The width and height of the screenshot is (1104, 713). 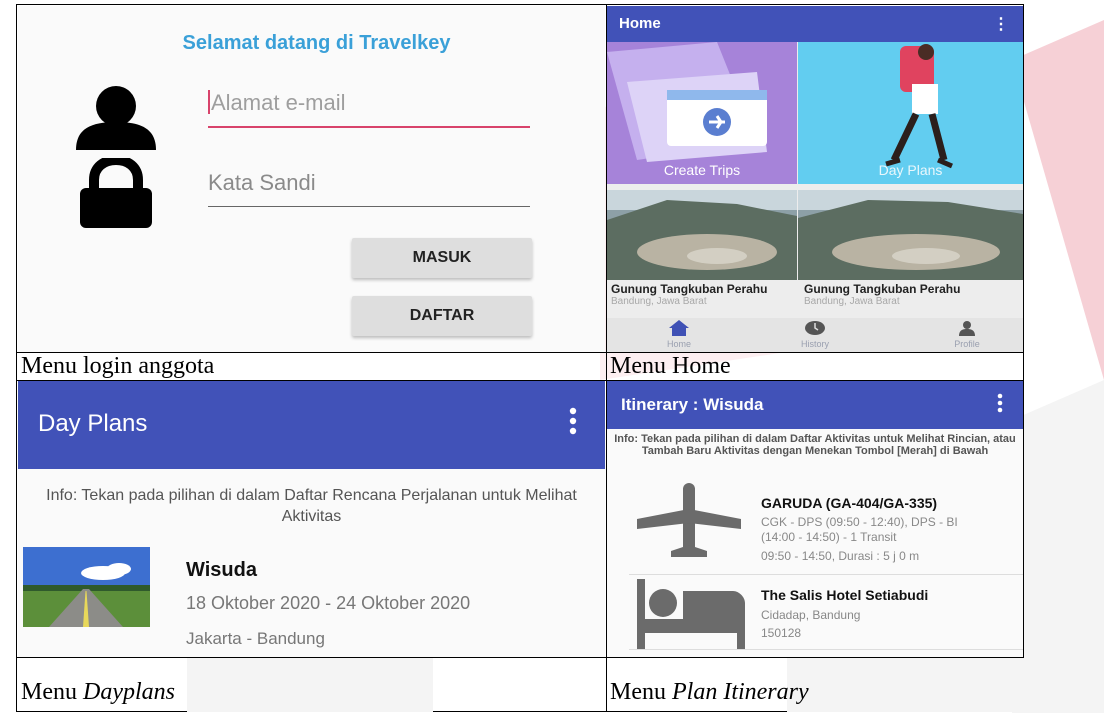 I want to click on caption-dayplans: Menu Dayplans, so click(x=98, y=692).